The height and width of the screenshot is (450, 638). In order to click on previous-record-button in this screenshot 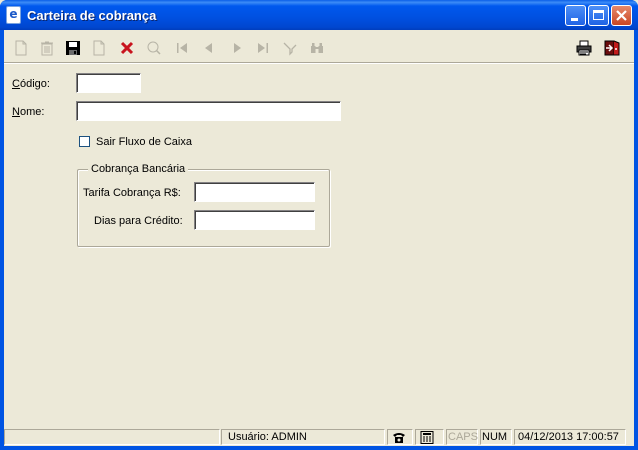, I will do `click(209, 48)`.